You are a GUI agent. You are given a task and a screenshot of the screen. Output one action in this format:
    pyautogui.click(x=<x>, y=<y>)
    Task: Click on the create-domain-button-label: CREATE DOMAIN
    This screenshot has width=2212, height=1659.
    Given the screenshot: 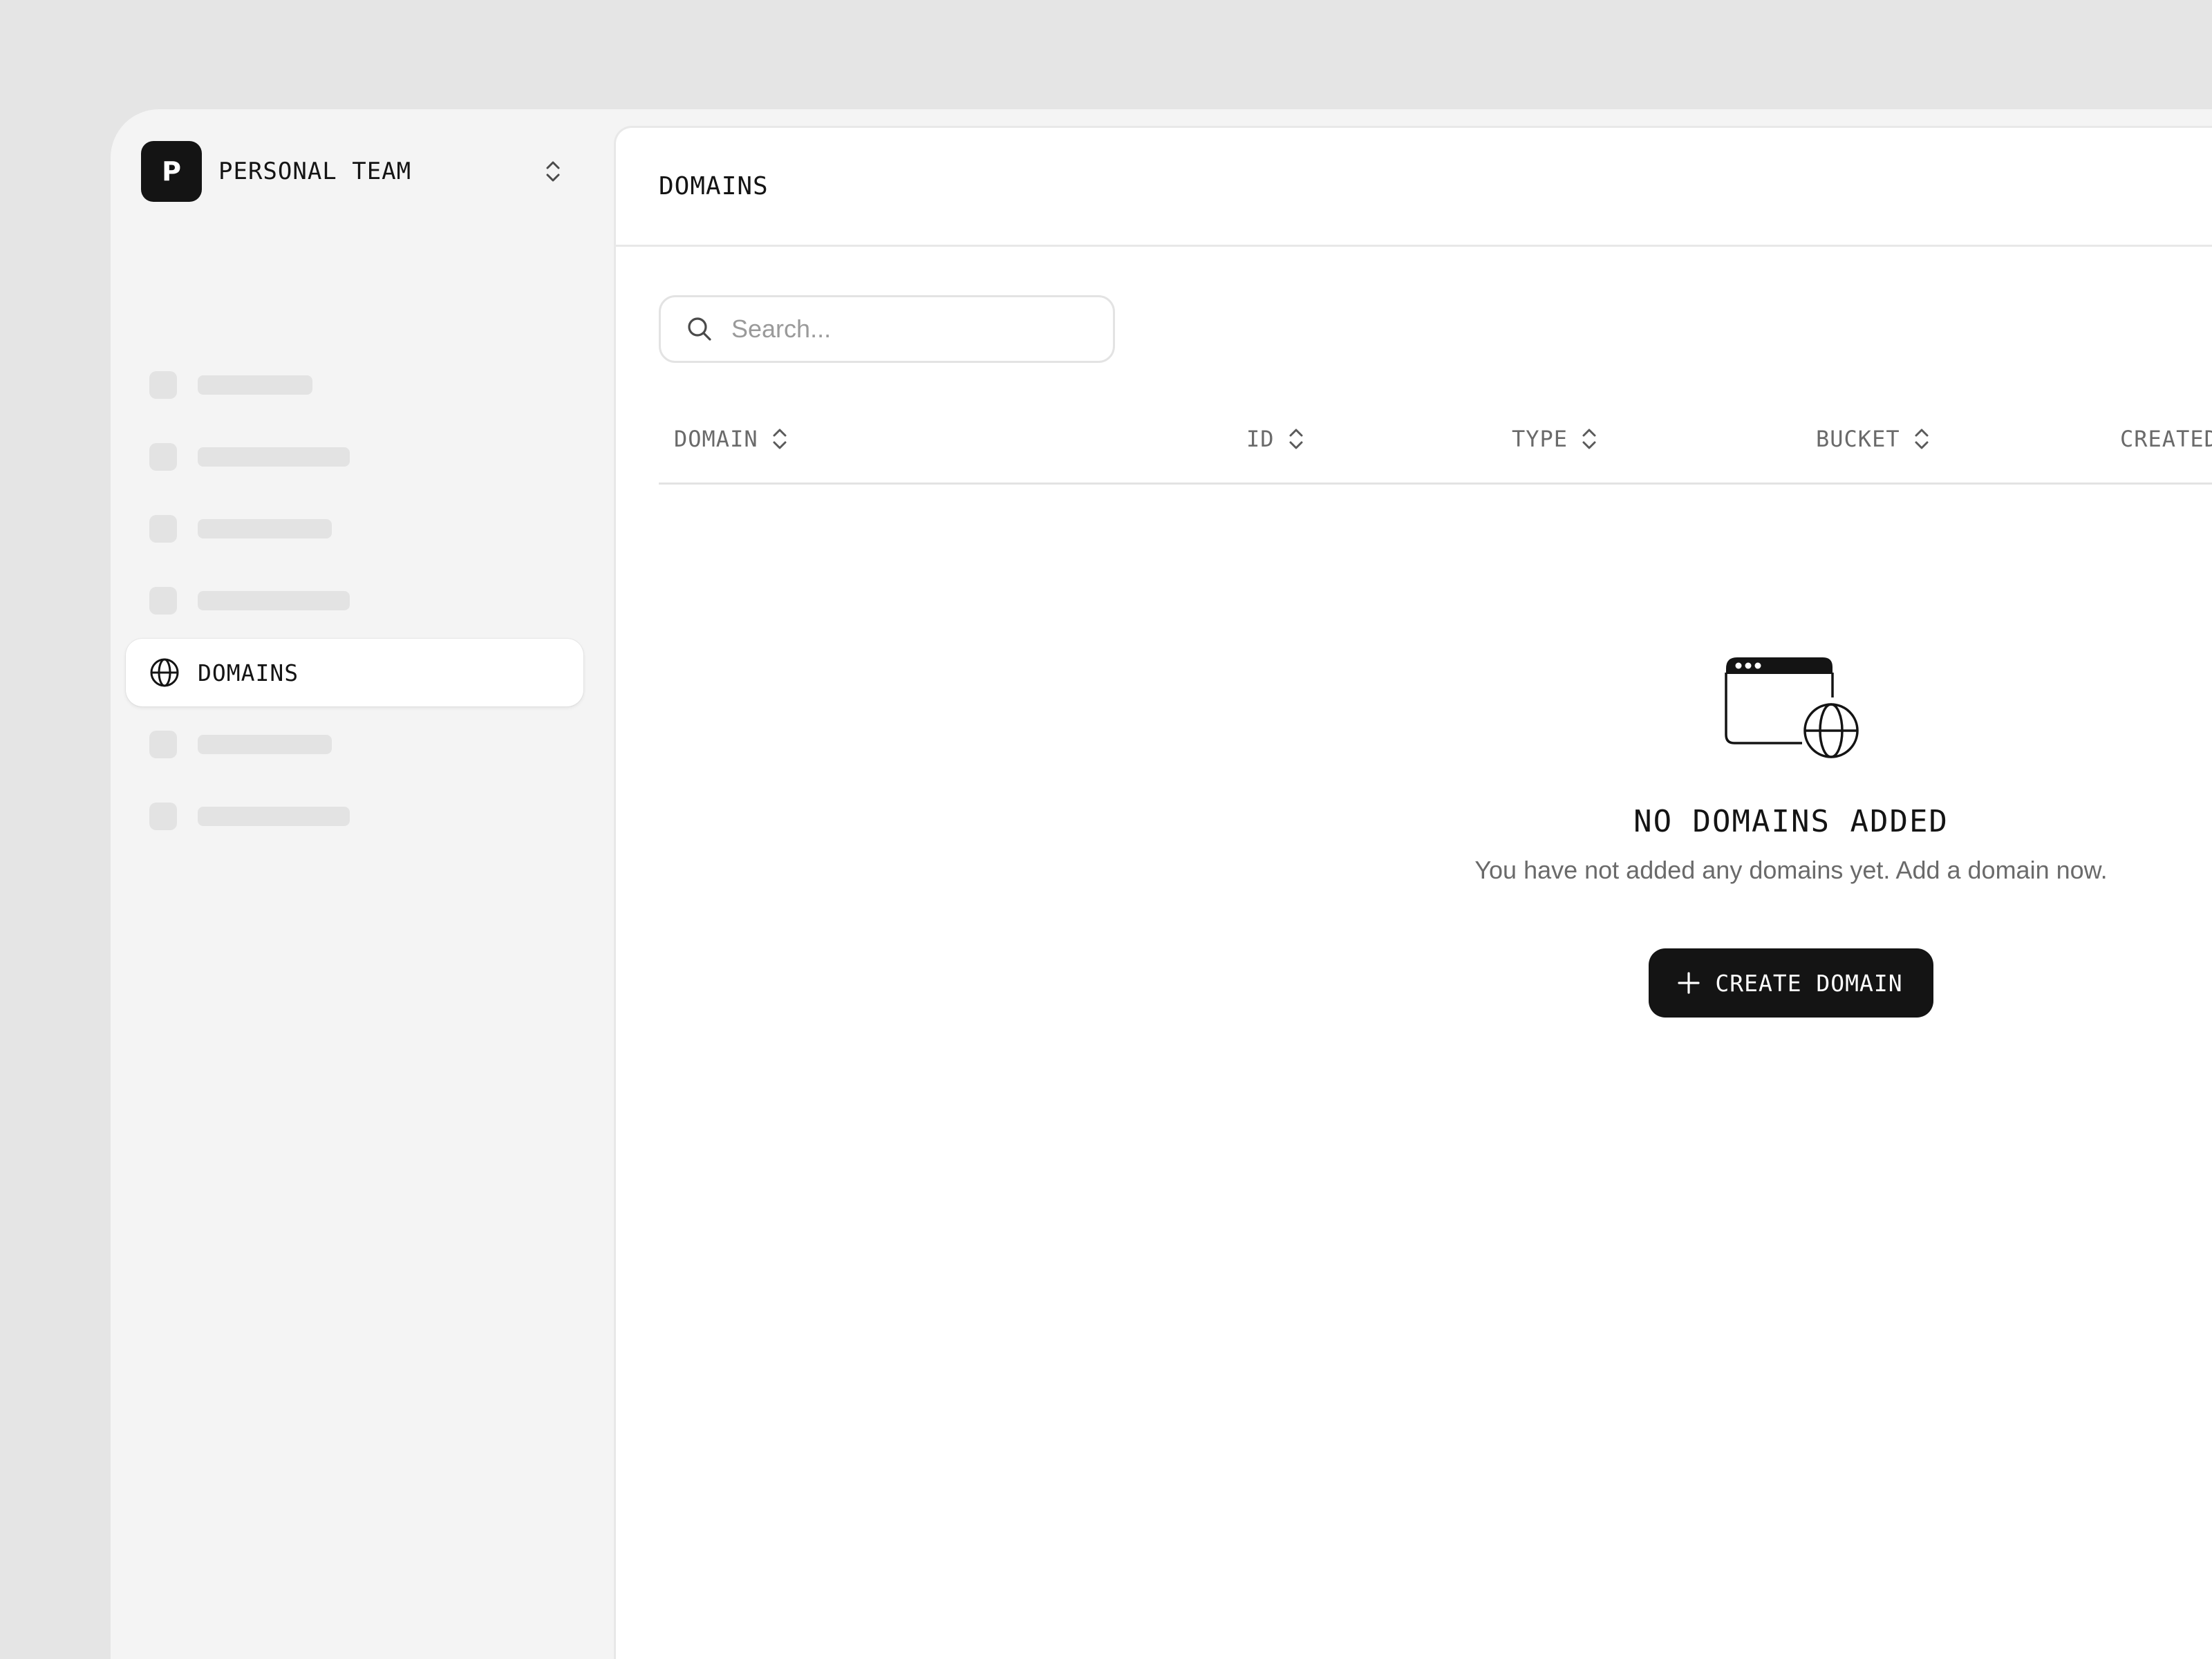 What is the action you would take?
    pyautogui.click(x=1809, y=983)
    